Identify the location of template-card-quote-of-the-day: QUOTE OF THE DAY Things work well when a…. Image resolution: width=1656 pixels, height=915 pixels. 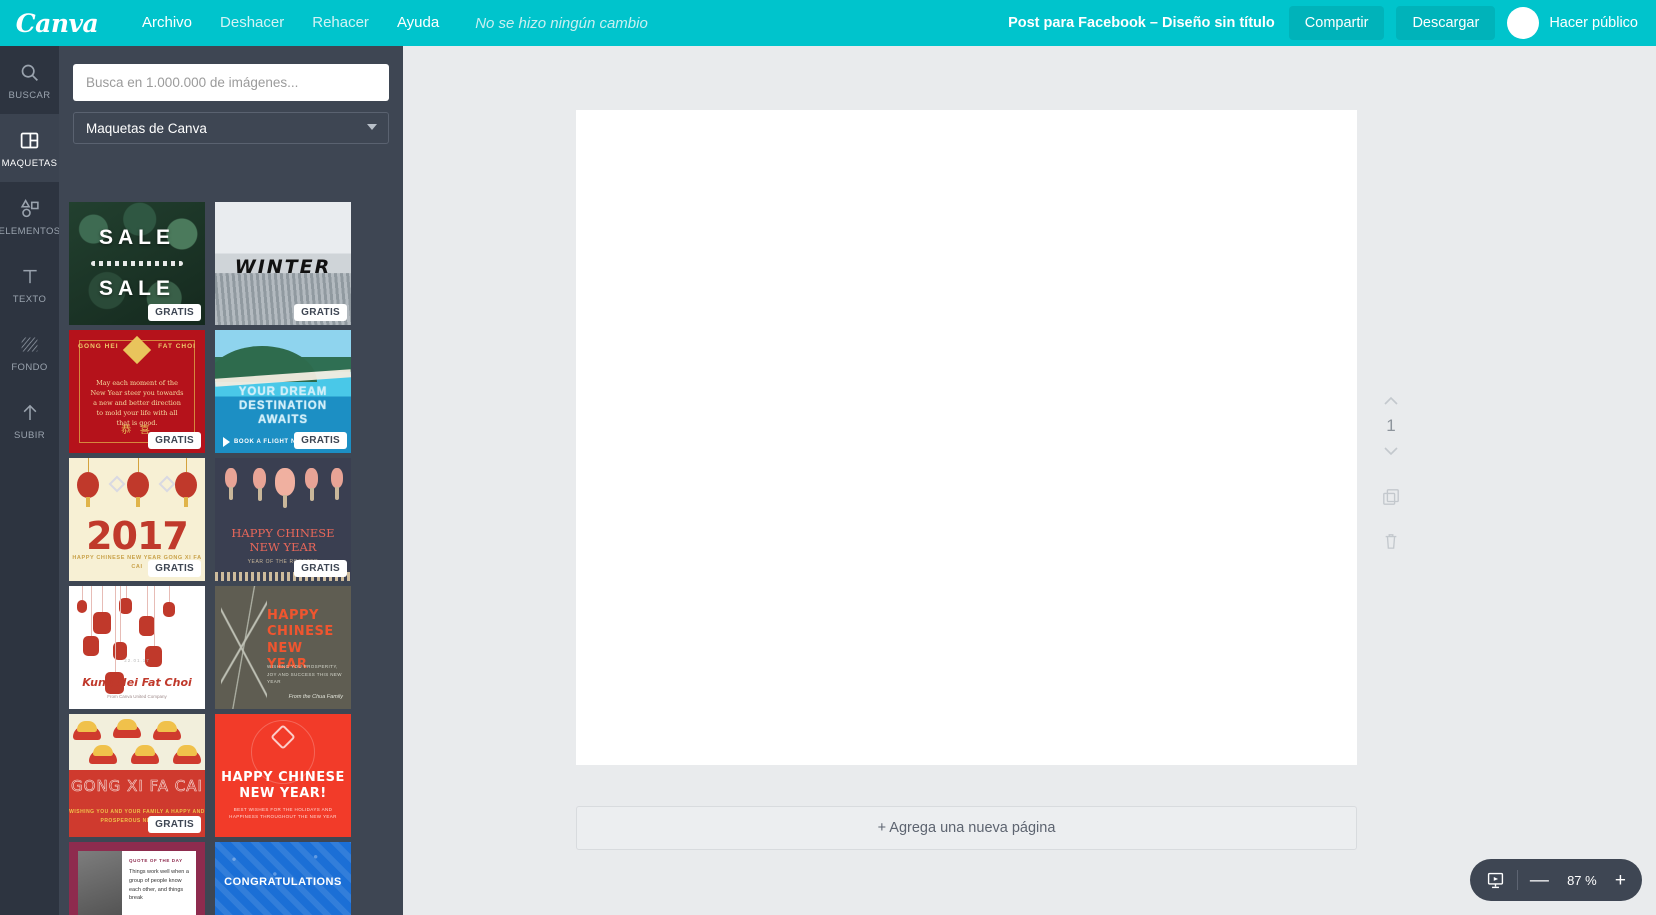
(137, 878).